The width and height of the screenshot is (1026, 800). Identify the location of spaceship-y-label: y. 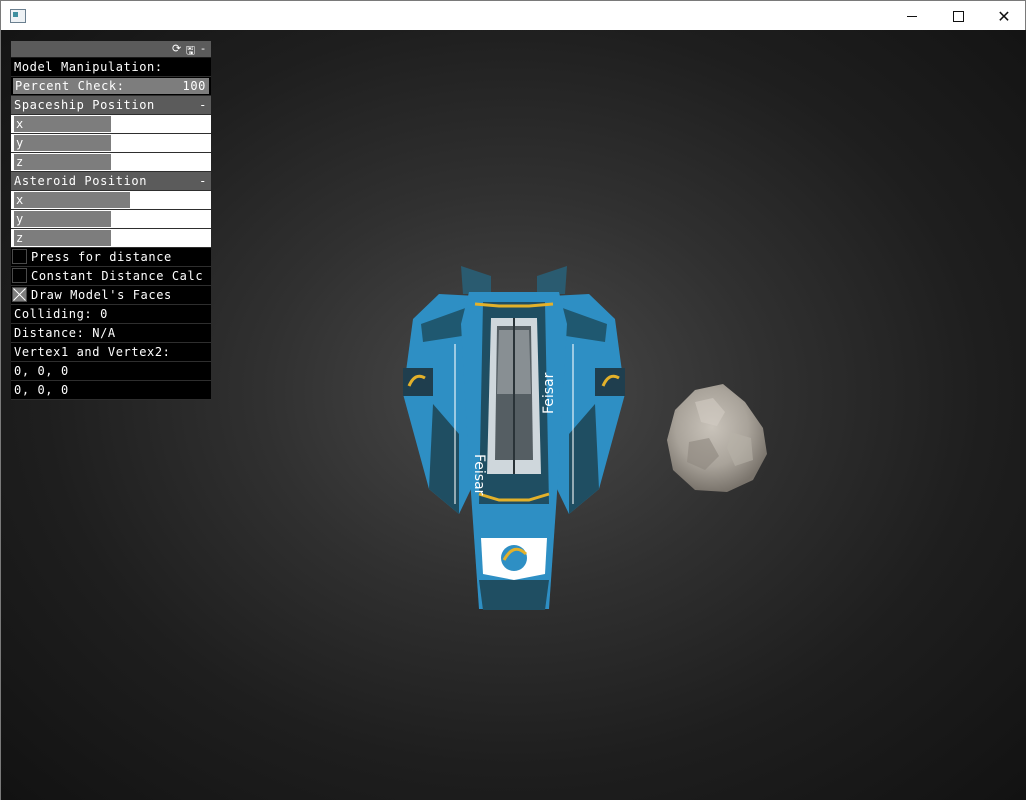
(20, 143).